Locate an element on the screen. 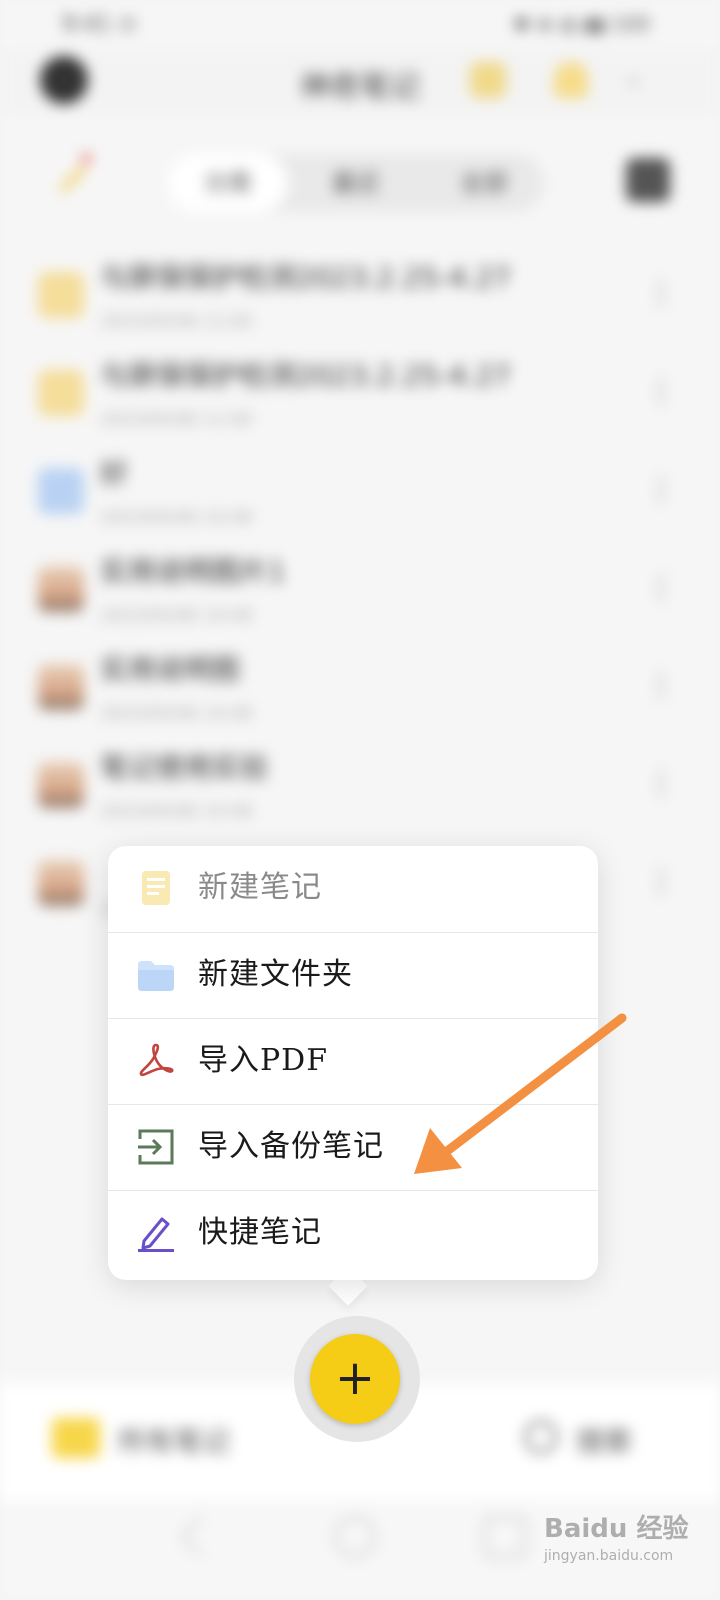 This screenshot has height=1600, width=720. chevron-down-icon: ⌄ is located at coordinates (633, 78).